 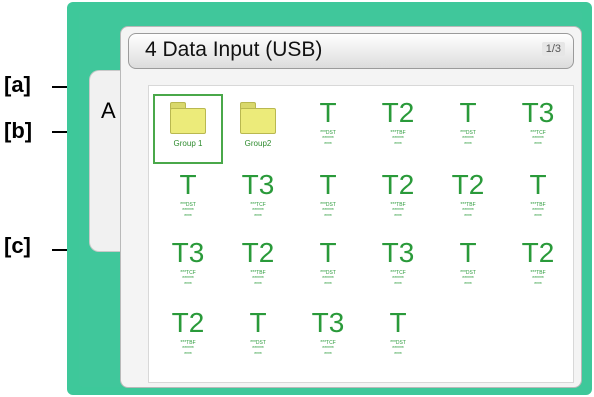 What do you see at coordinates (553, 49) in the screenshot?
I see `page-indicator: 1/3` at bounding box center [553, 49].